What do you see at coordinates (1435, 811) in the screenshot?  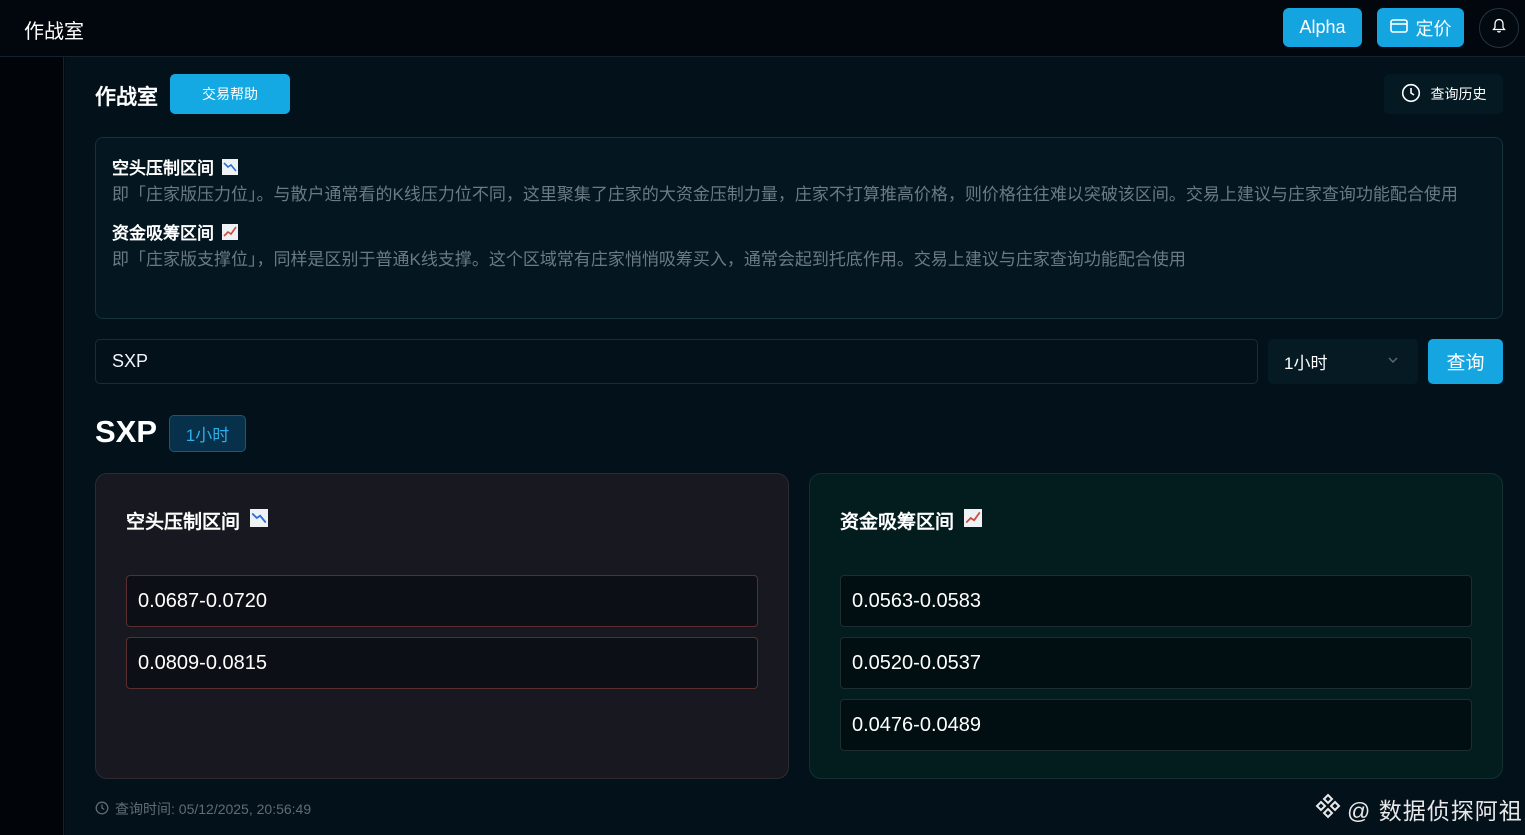 I see `watermark-text: @ 数据侦探阿祖` at bounding box center [1435, 811].